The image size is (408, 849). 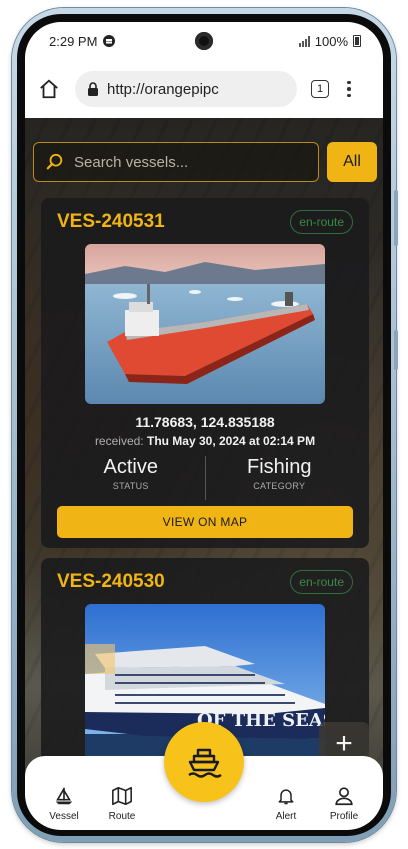 I want to click on status-value: Active, so click(x=130, y=467).